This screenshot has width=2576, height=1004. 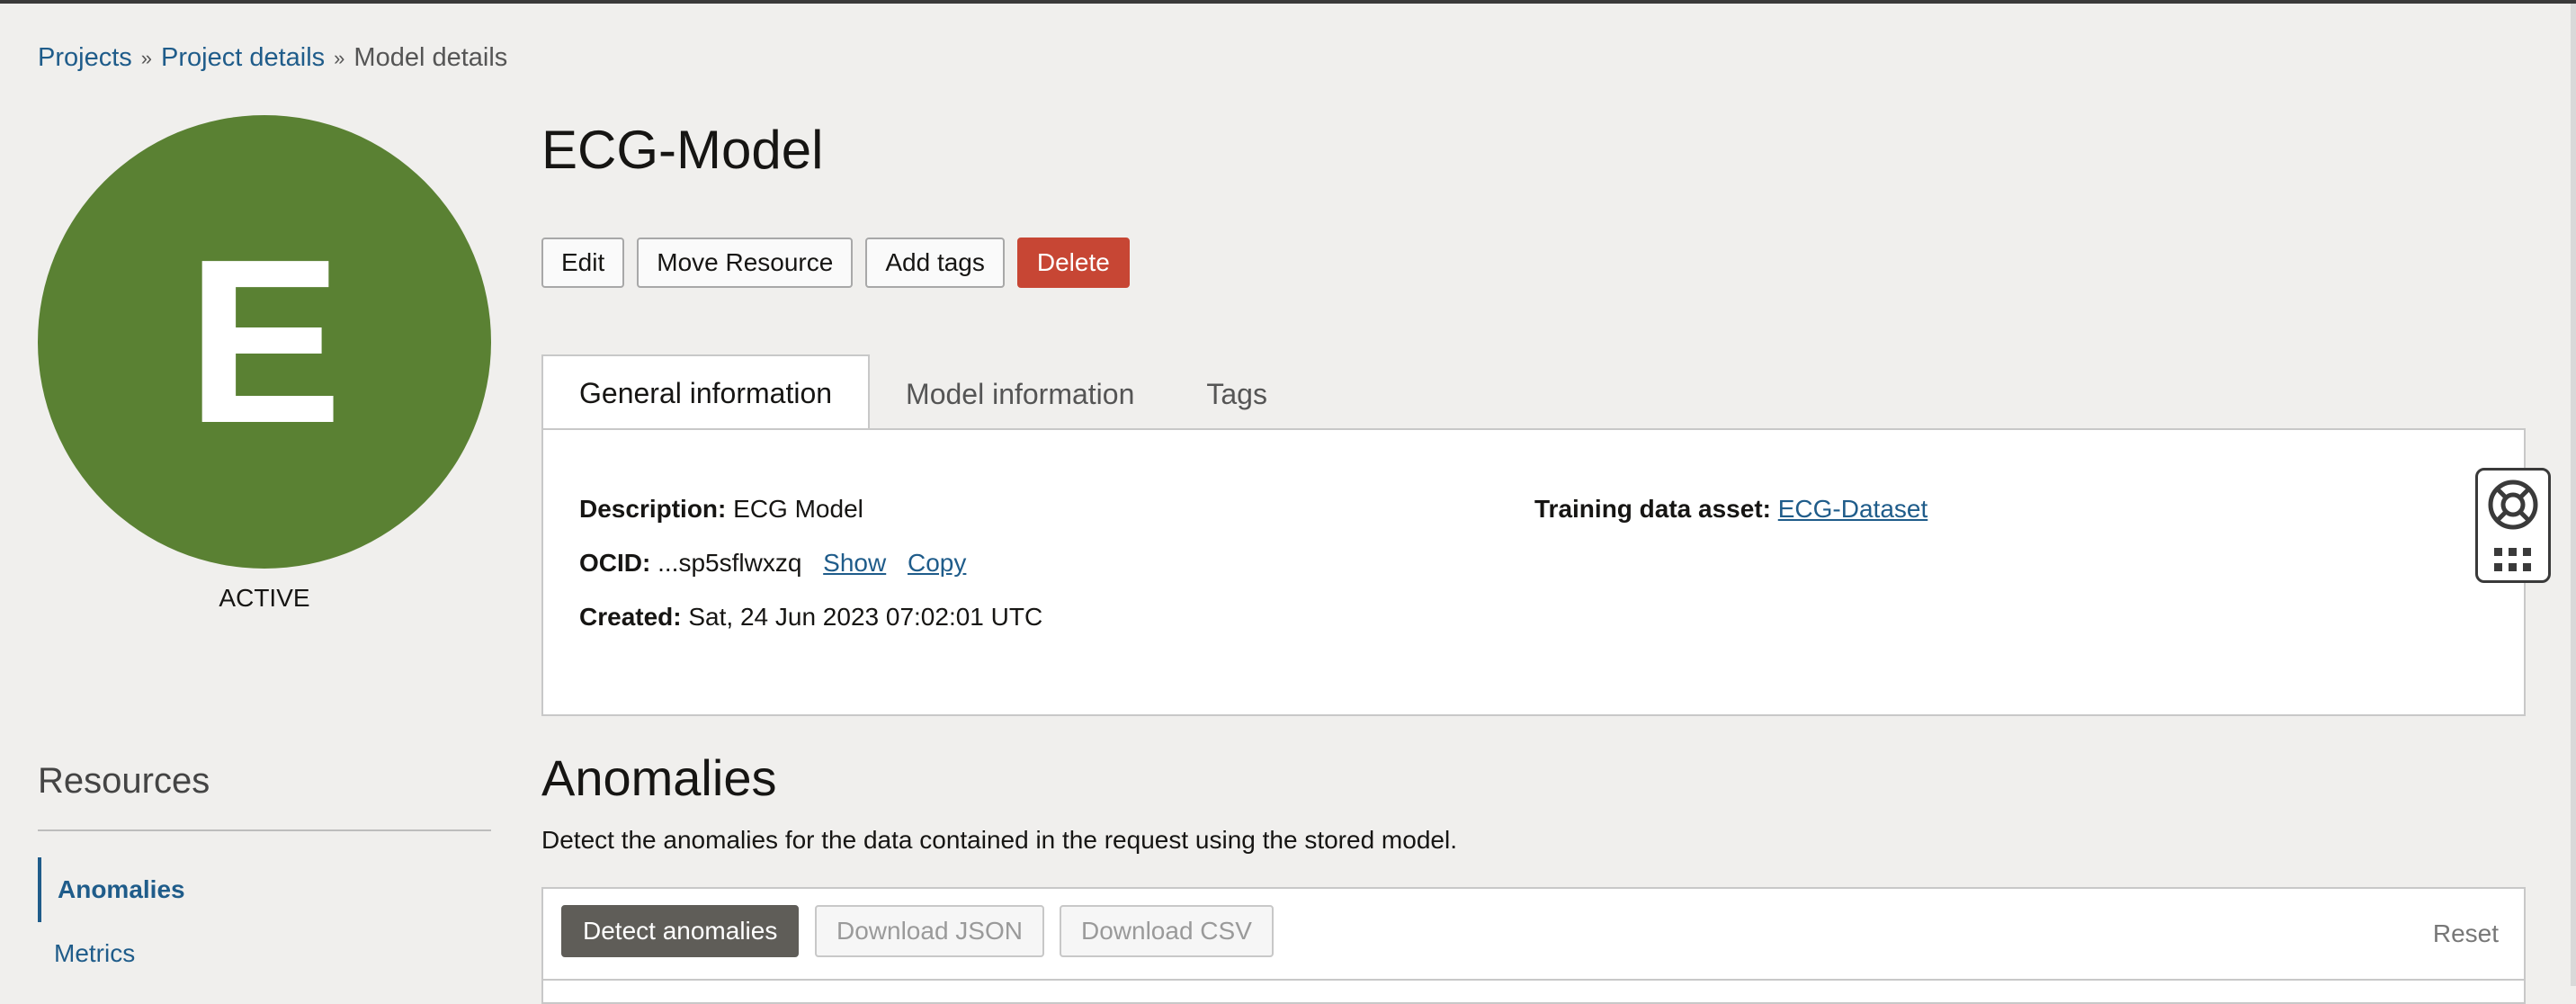 What do you see at coordinates (264, 598) in the screenshot?
I see `status-label: ACTIVE` at bounding box center [264, 598].